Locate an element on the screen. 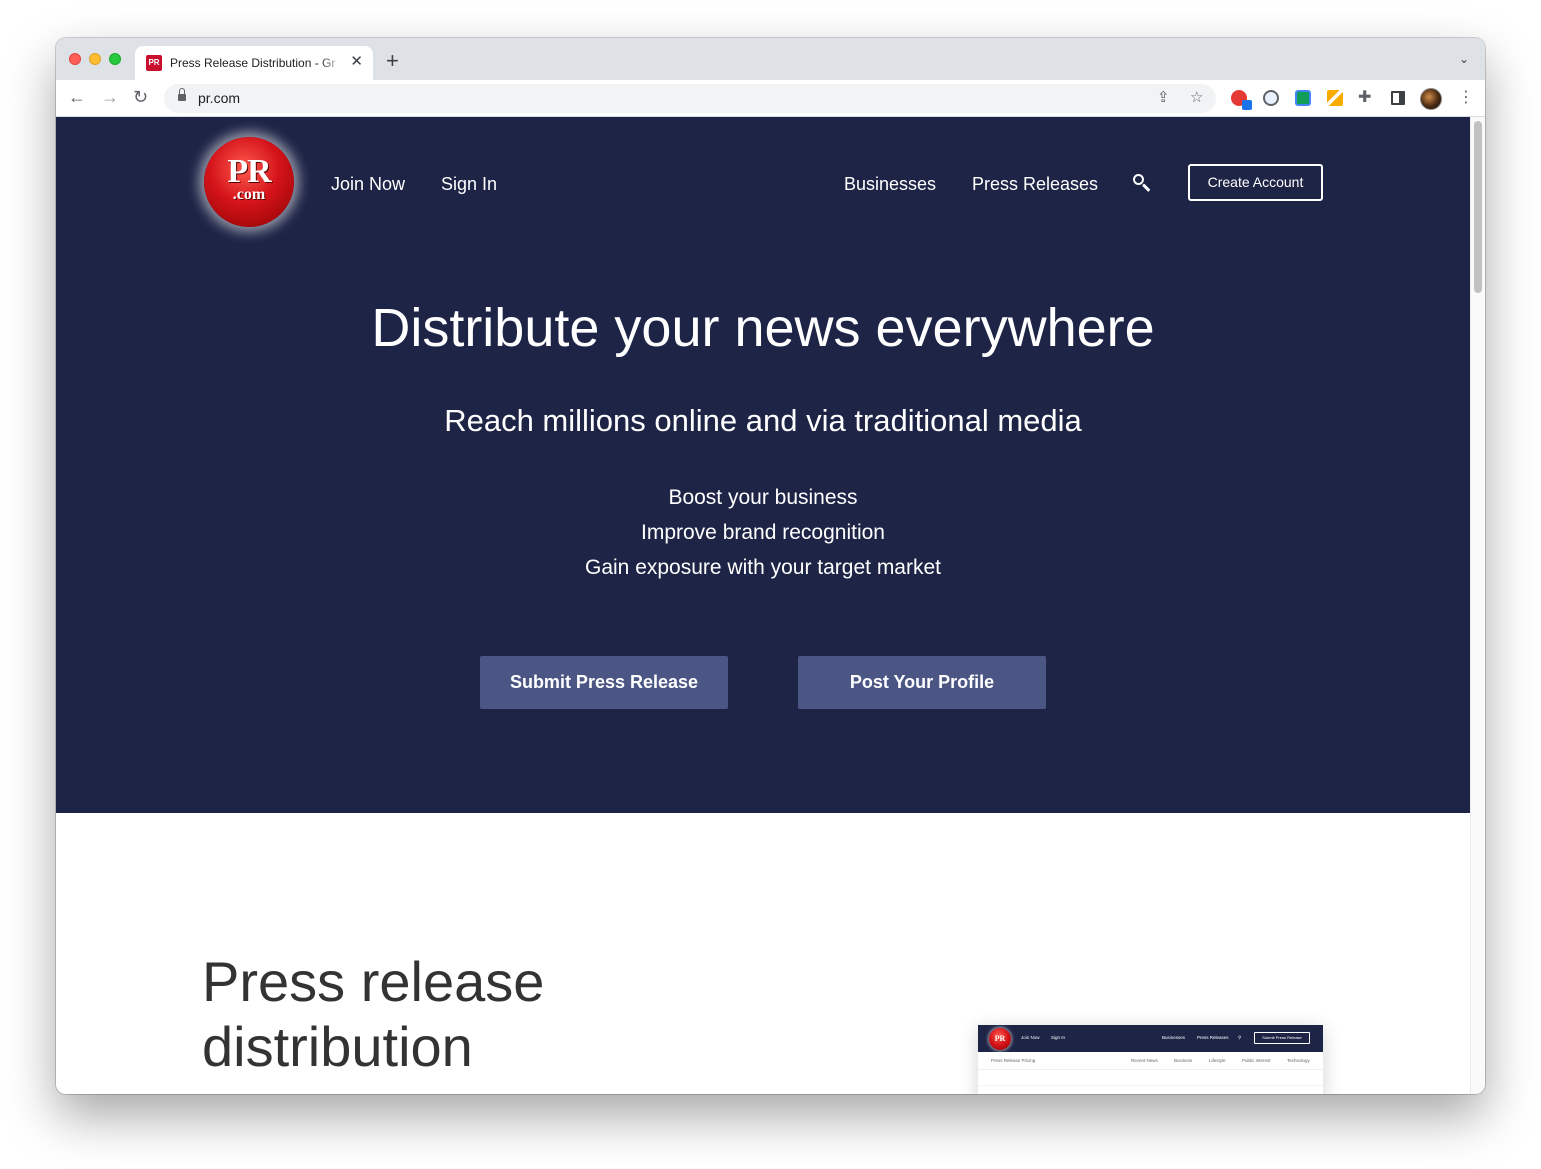  tab-close-icon: ✕ is located at coordinates (356, 62).